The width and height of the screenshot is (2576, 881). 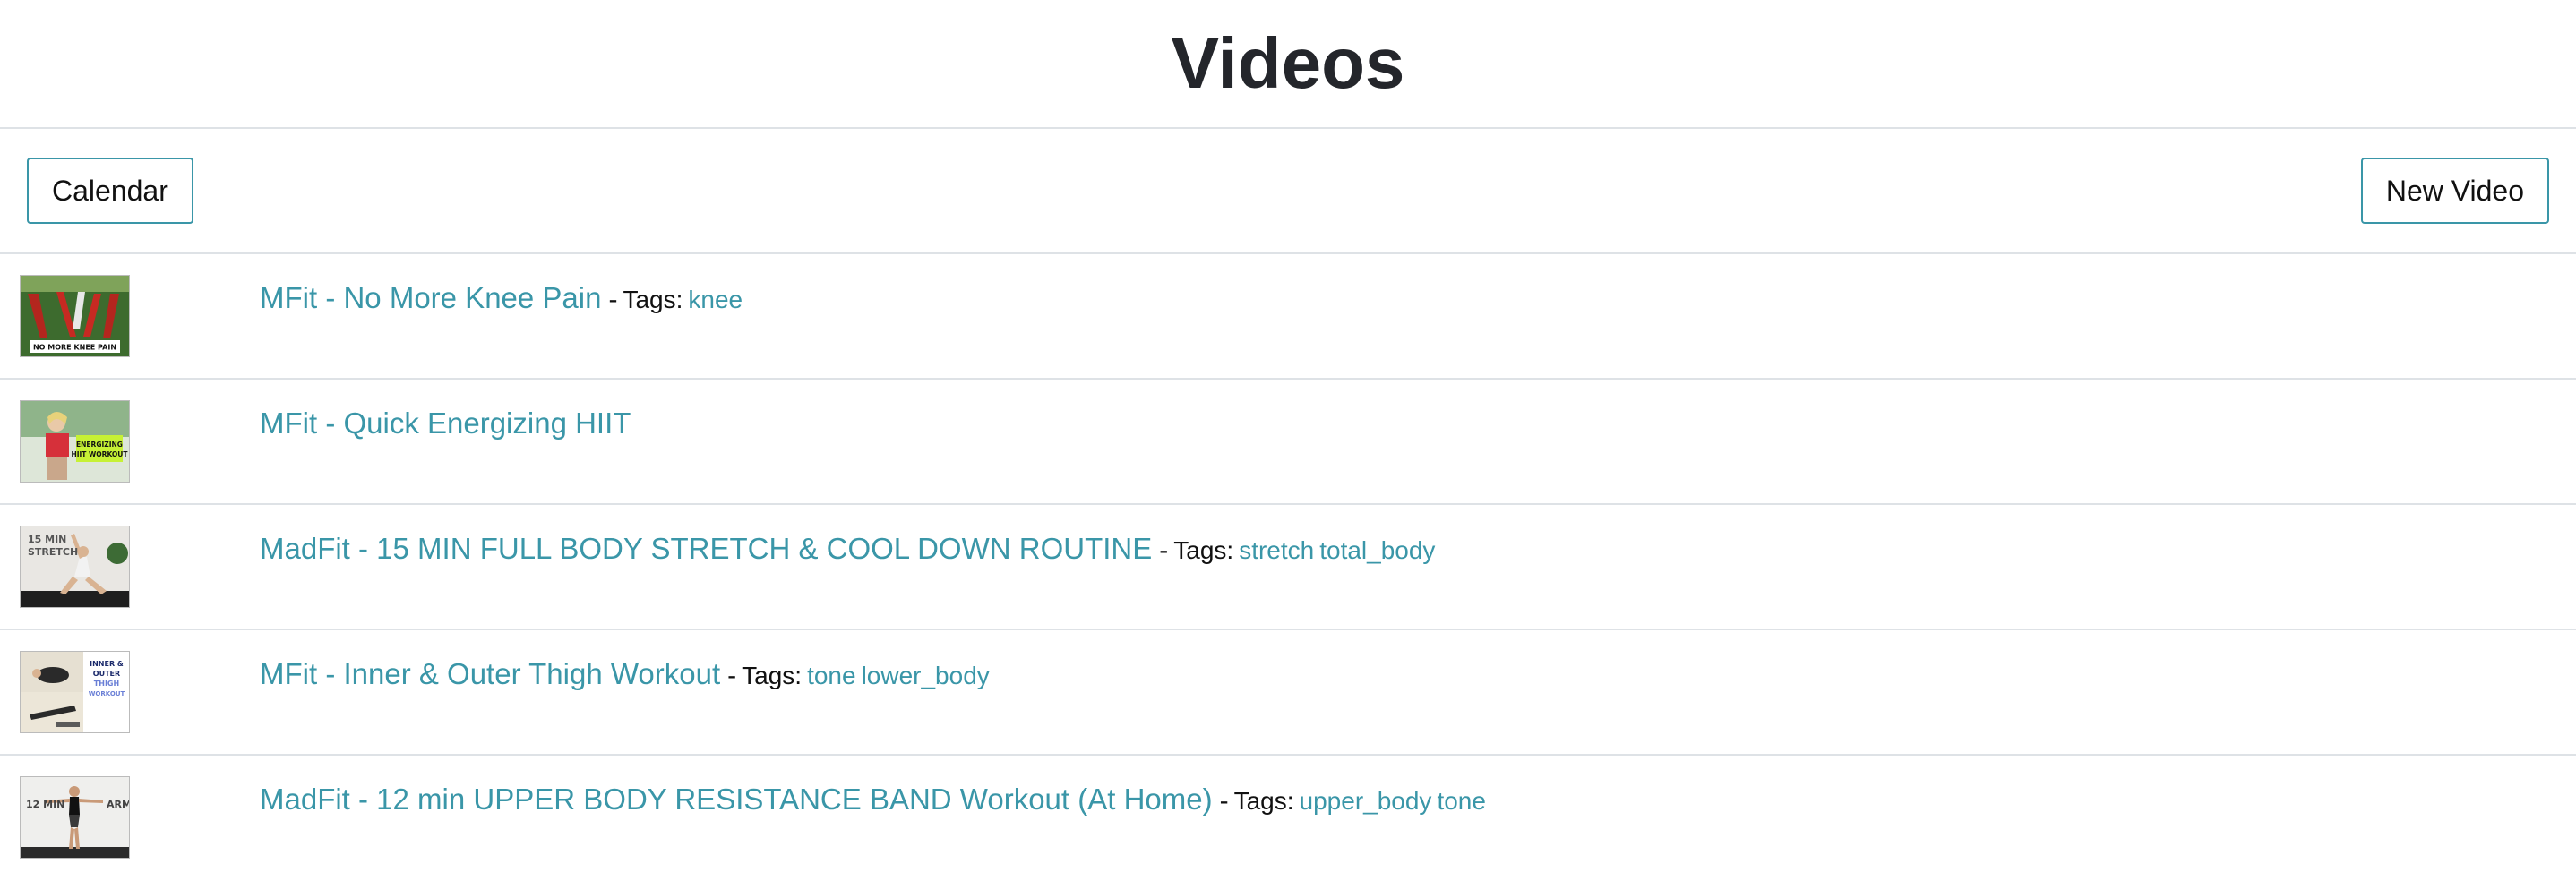 What do you see at coordinates (45, 804) in the screenshot?
I see `thumbnail-caption: 12 MIN` at bounding box center [45, 804].